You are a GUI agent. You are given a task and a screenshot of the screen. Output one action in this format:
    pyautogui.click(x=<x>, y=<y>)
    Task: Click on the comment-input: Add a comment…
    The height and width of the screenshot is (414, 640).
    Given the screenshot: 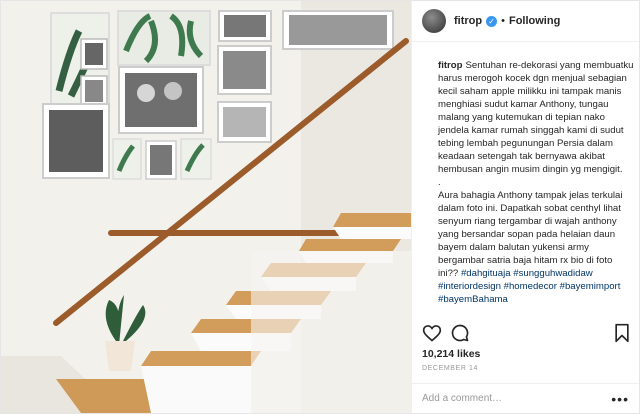 What is the action you would take?
    pyautogui.click(x=516, y=398)
    